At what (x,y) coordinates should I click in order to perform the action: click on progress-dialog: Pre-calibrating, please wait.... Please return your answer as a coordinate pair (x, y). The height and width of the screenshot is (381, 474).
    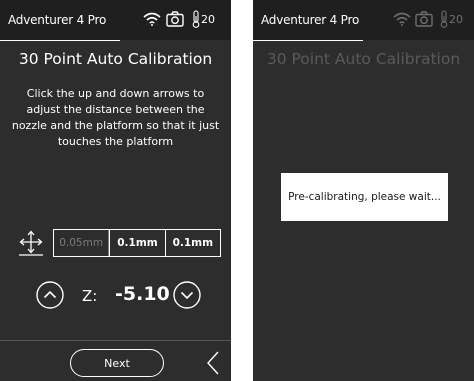
    Looking at the image, I should click on (364, 197).